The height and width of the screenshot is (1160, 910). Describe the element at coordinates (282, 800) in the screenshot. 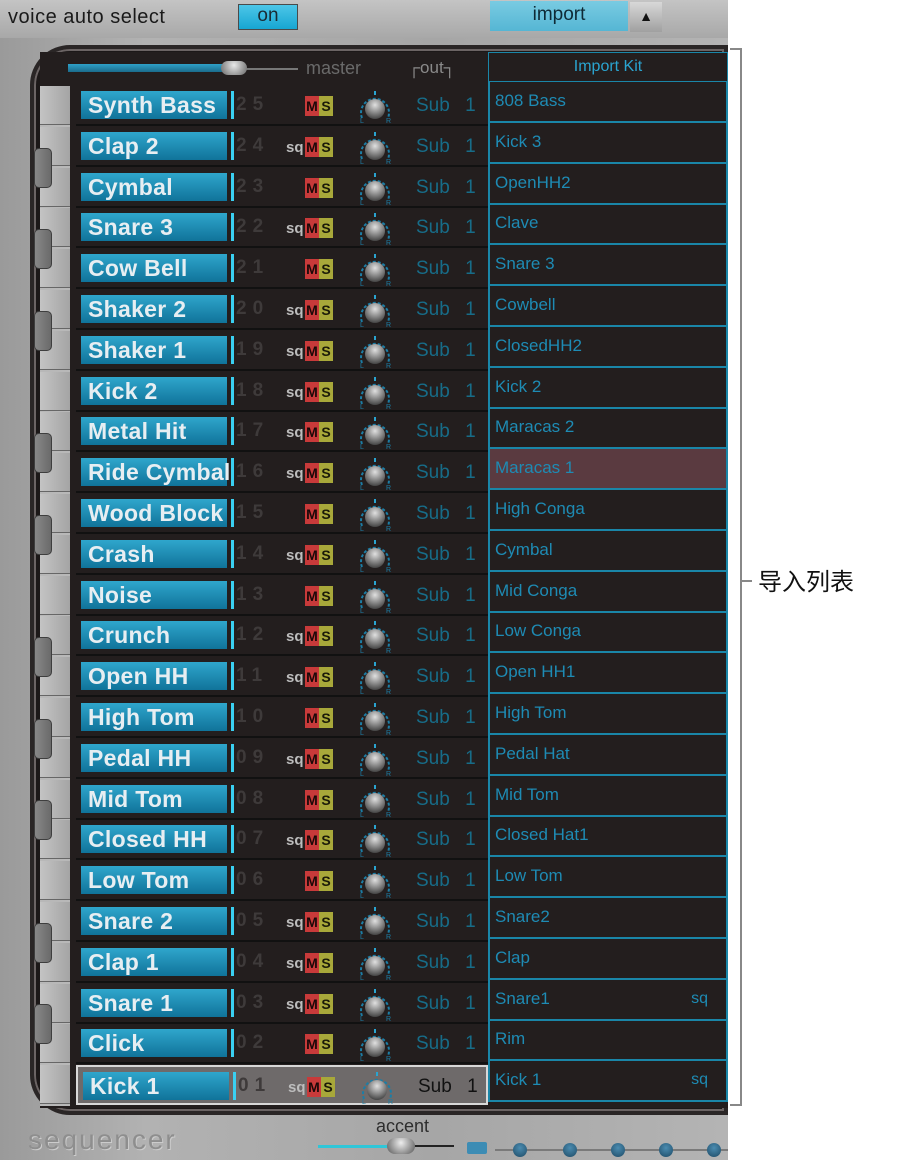

I see `voice-row: Mid Tom 08 M S L R Sub 1` at that location.